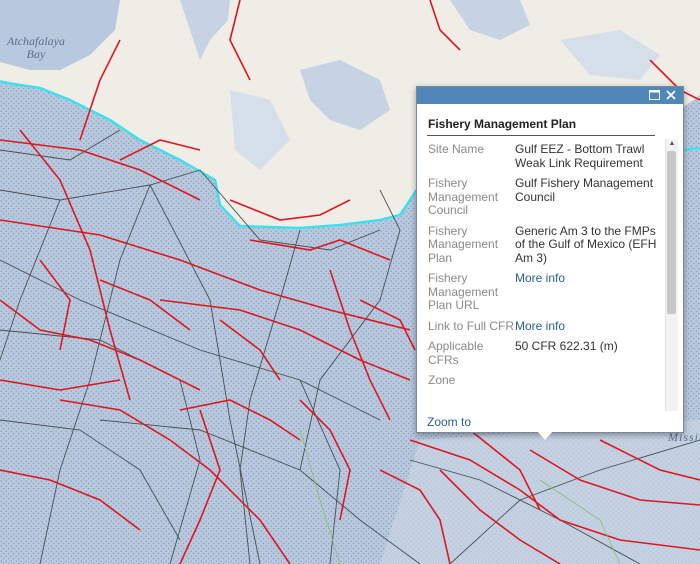 This screenshot has width=700, height=564. I want to click on cfr-link: More info, so click(540, 326).